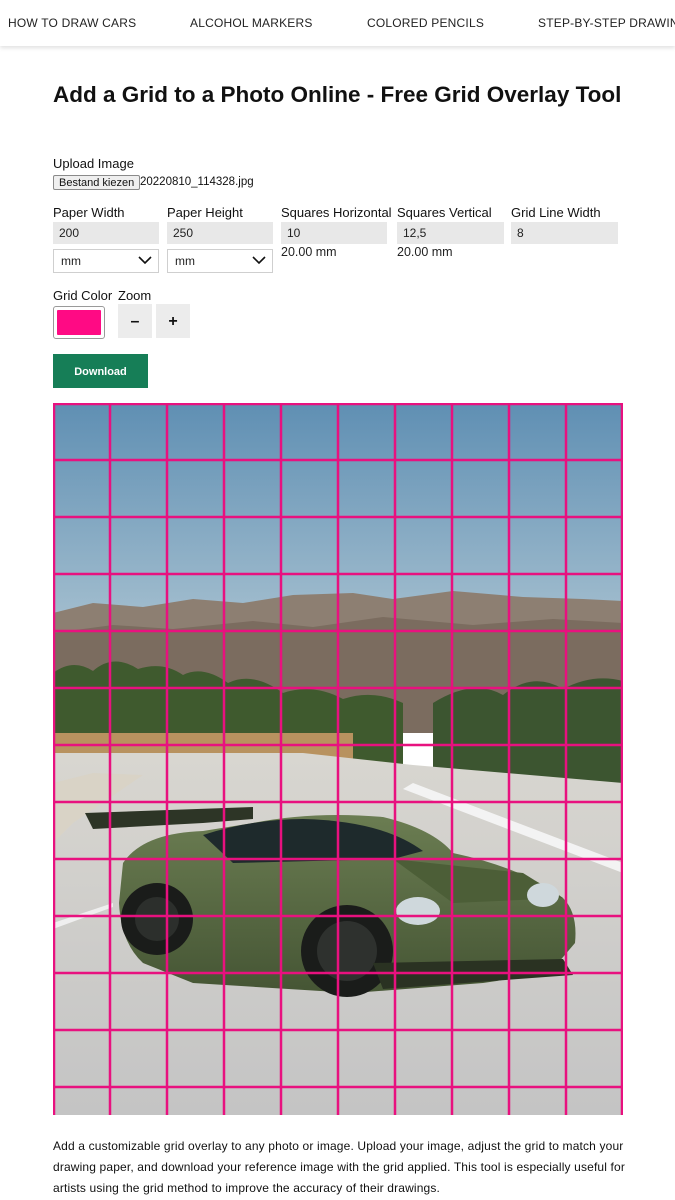 Image resolution: width=675 pixels, height=1200 pixels. What do you see at coordinates (444, 212) in the screenshot?
I see `squares-vertical-label: Squares Vertical` at bounding box center [444, 212].